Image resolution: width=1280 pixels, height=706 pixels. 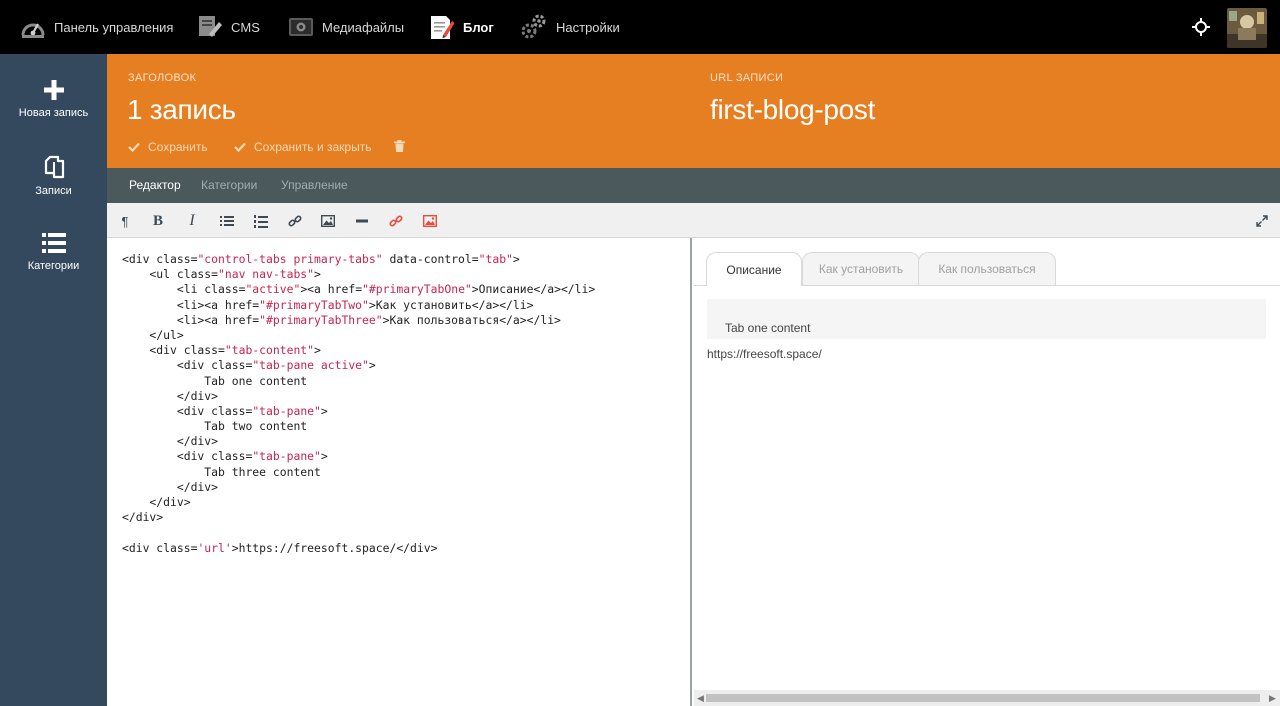 What do you see at coordinates (358, 381) in the screenshot?
I see `code-line: Tab one content` at bounding box center [358, 381].